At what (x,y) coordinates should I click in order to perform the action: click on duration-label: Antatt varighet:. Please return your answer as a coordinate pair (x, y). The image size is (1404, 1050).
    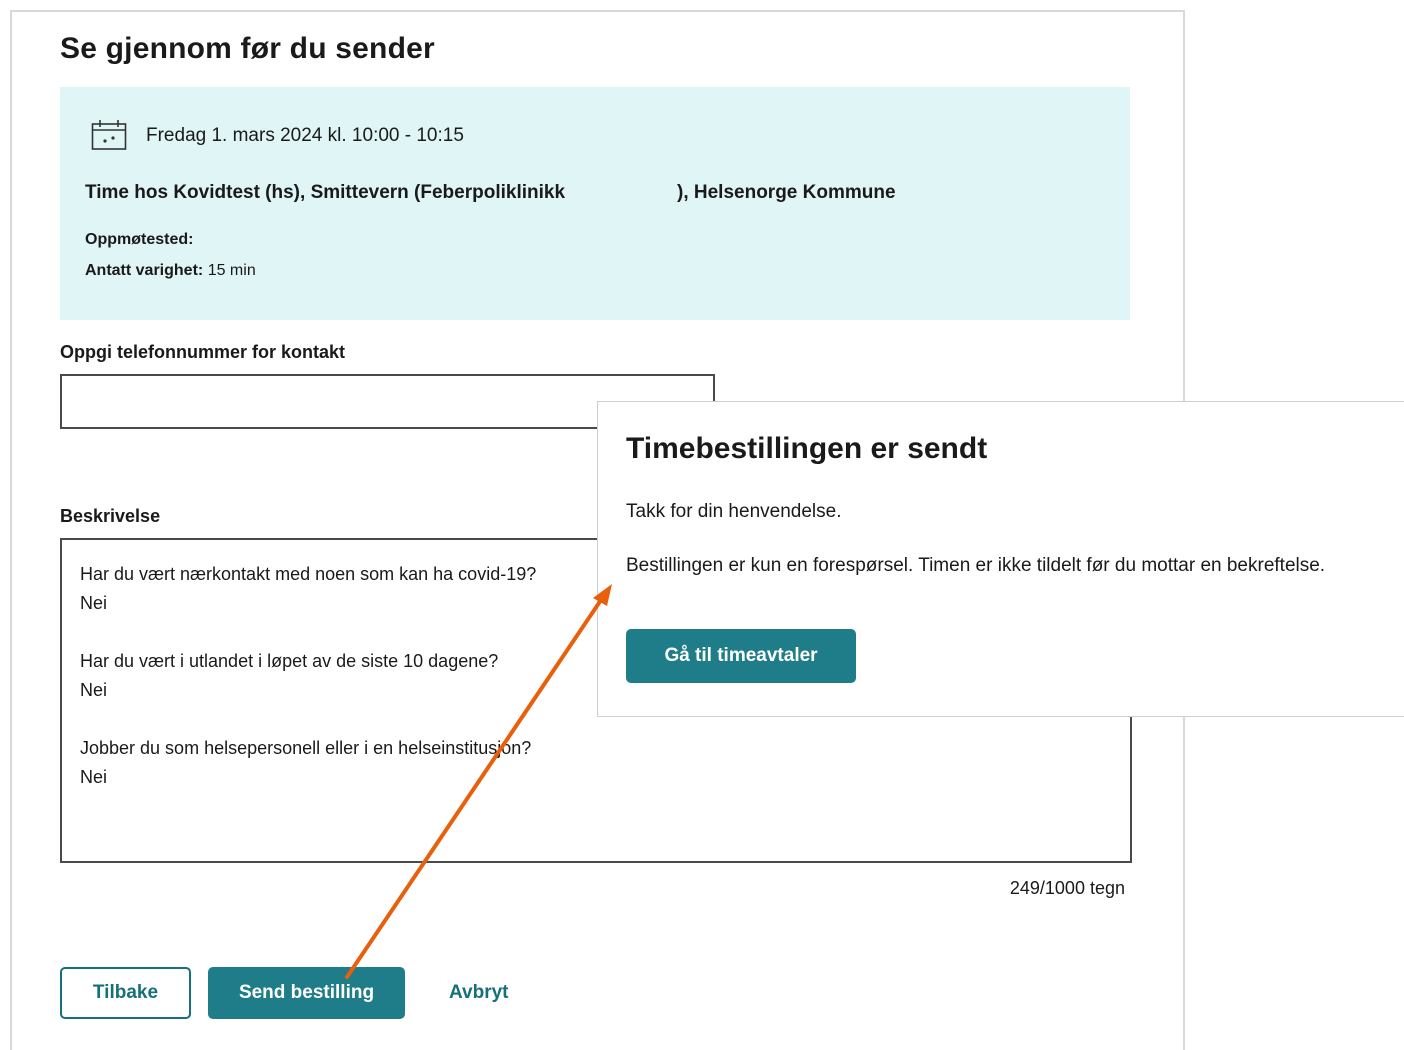
    Looking at the image, I should click on (144, 270).